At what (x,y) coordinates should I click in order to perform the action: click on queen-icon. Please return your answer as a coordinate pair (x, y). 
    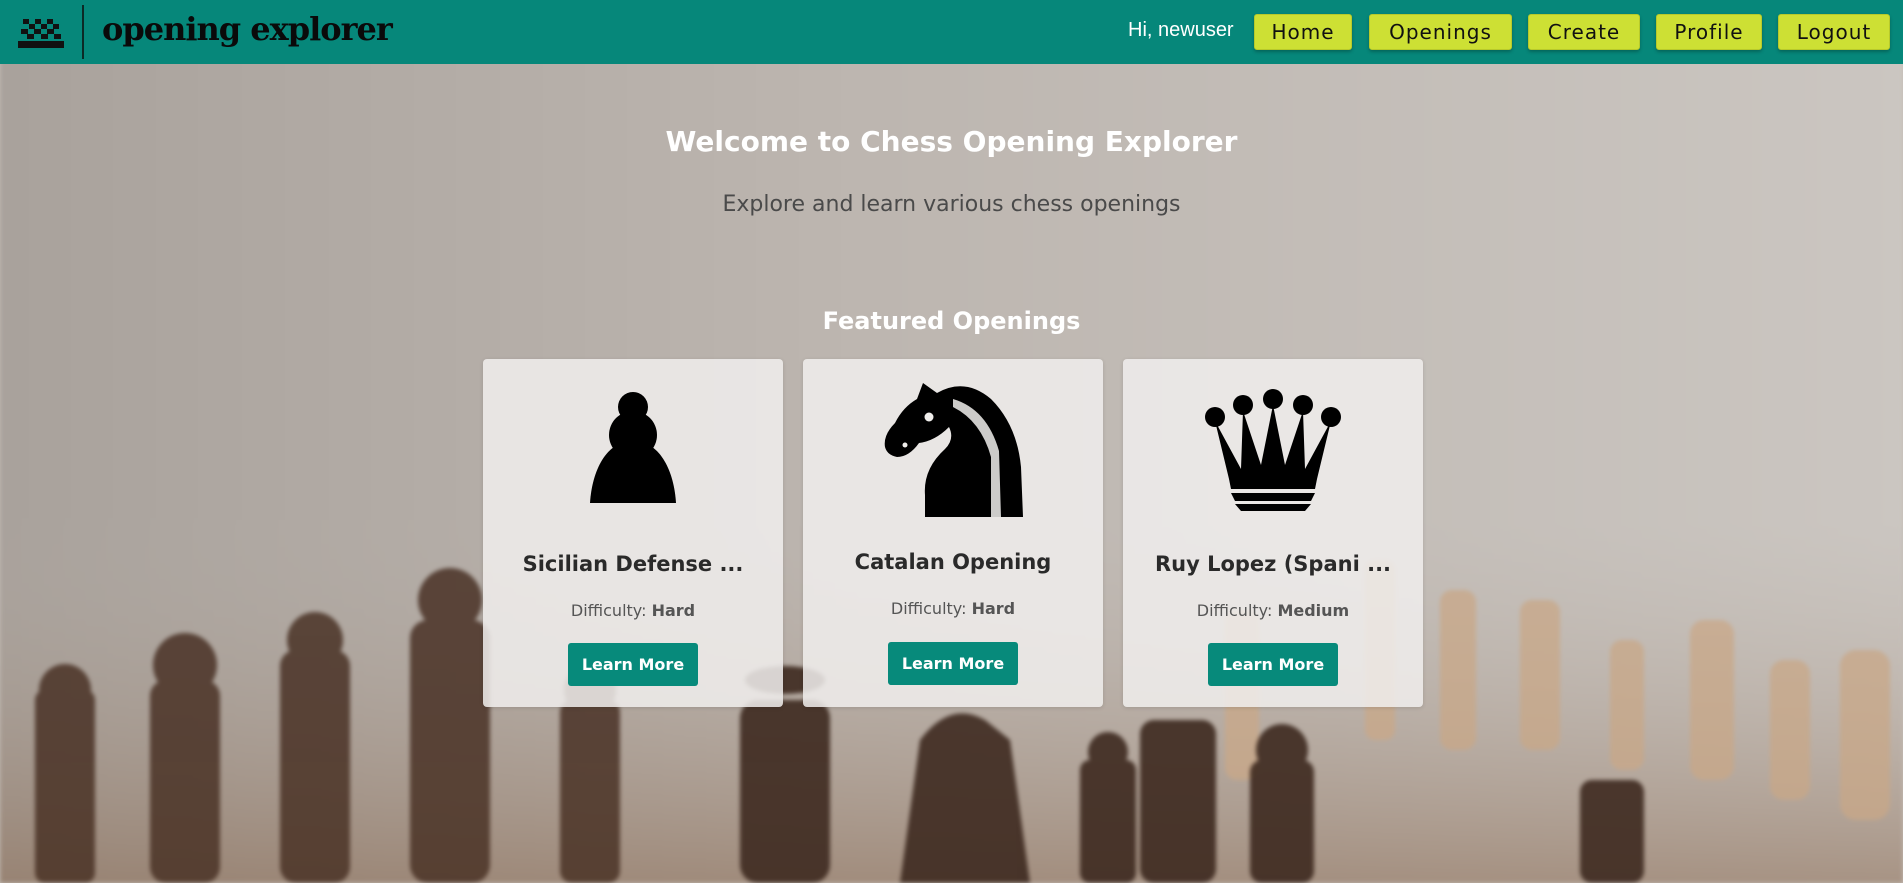
    Looking at the image, I should click on (1273, 451).